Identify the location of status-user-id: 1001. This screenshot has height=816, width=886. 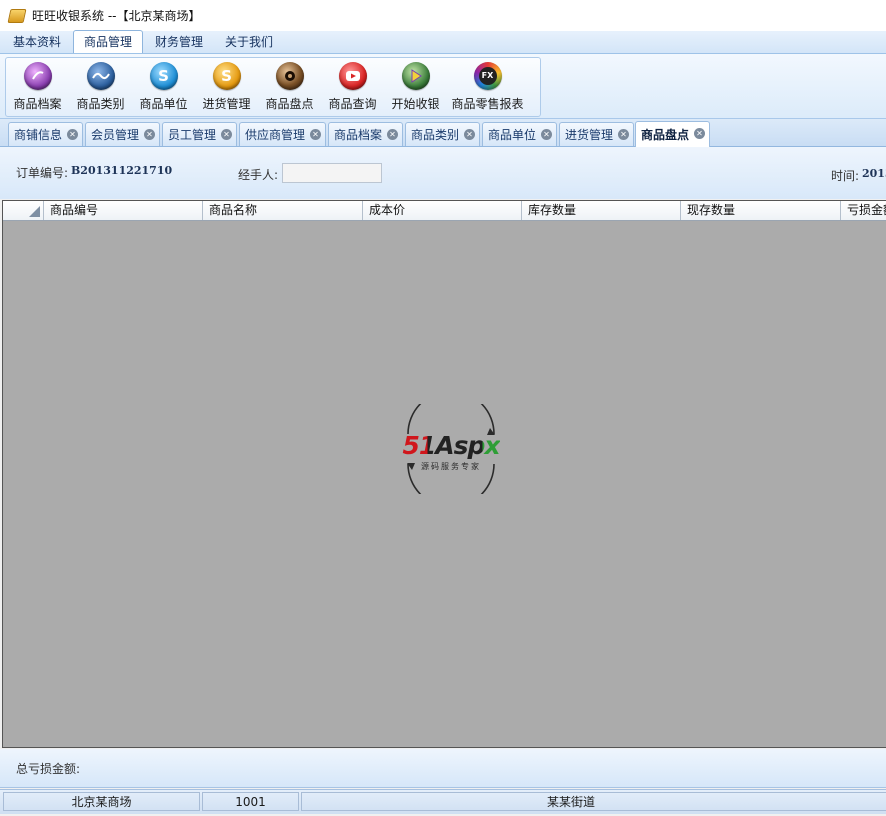
(250, 801).